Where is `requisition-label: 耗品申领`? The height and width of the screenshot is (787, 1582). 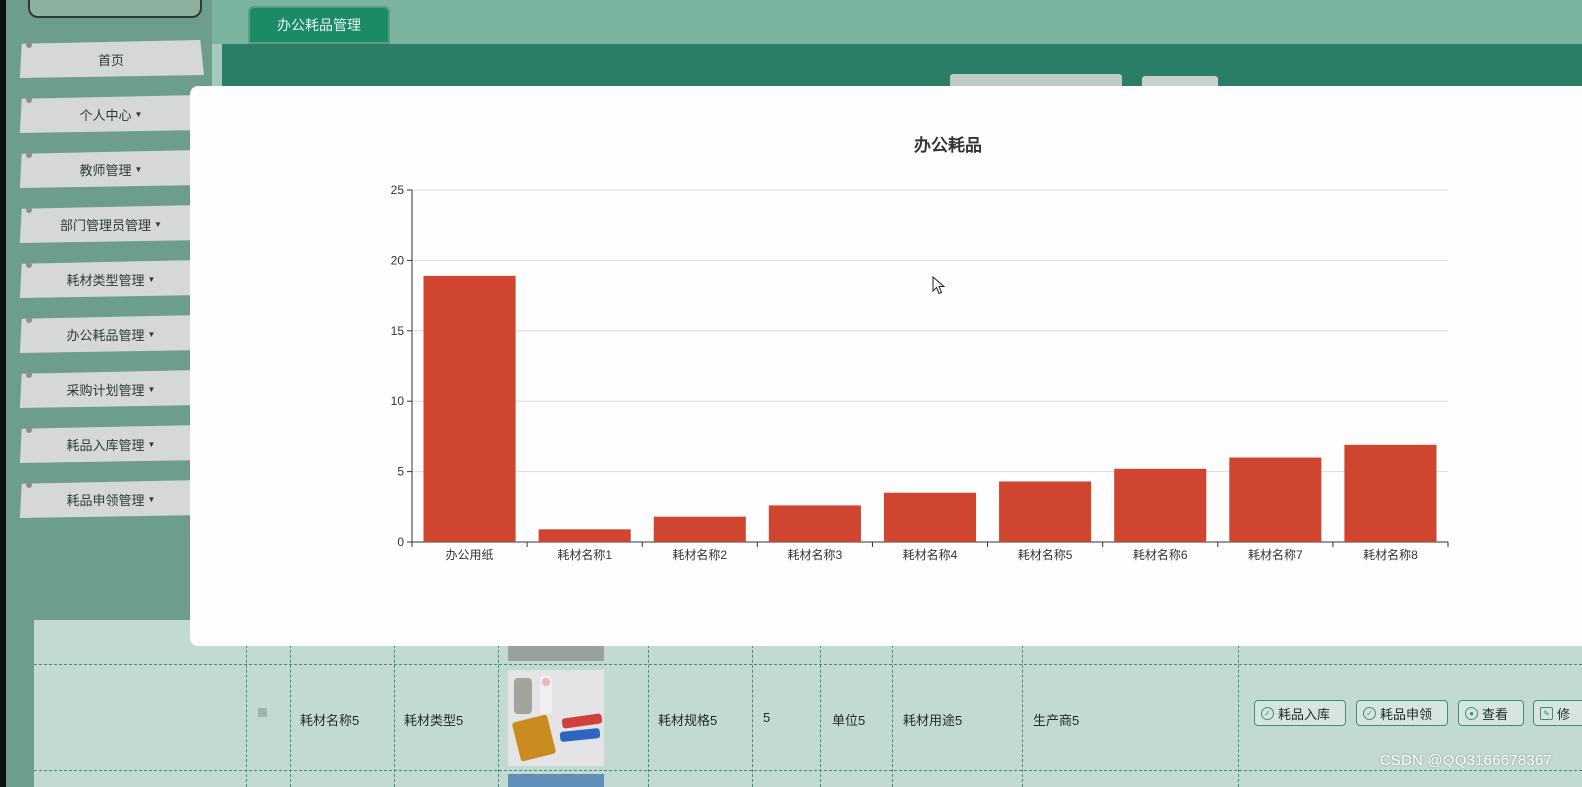 requisition-label: 耗品申领 is located at coordinates (1406, 714).